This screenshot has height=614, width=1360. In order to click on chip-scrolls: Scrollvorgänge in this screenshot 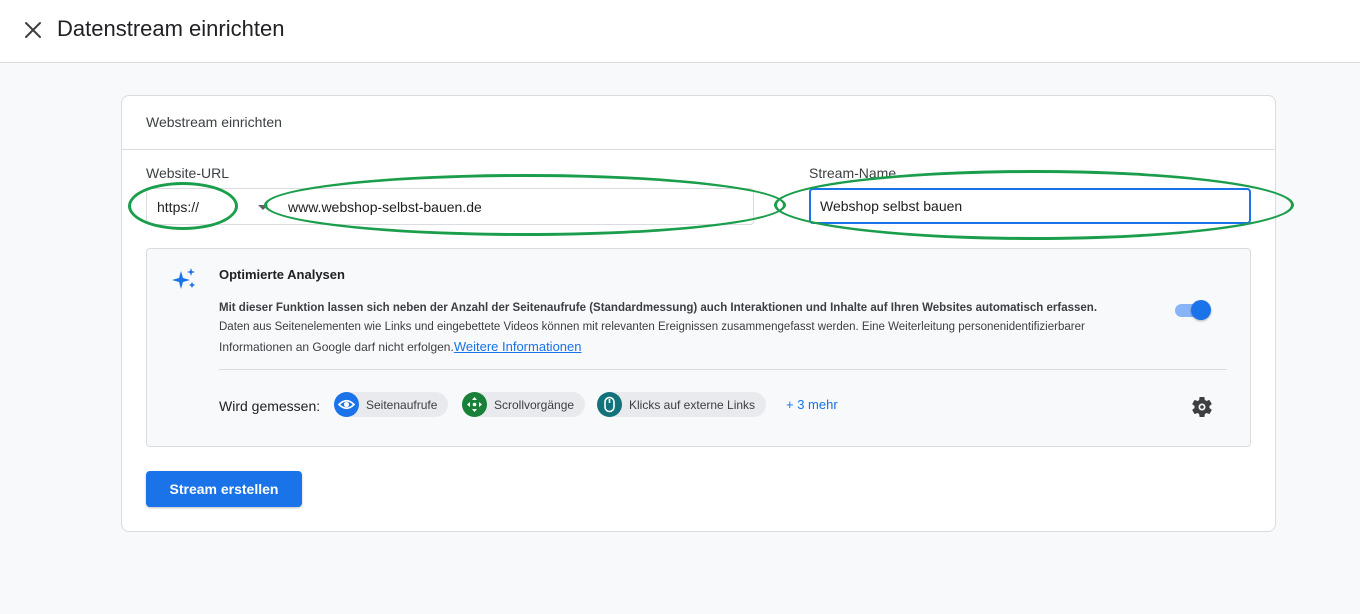, I will do `click(524, 404)`.